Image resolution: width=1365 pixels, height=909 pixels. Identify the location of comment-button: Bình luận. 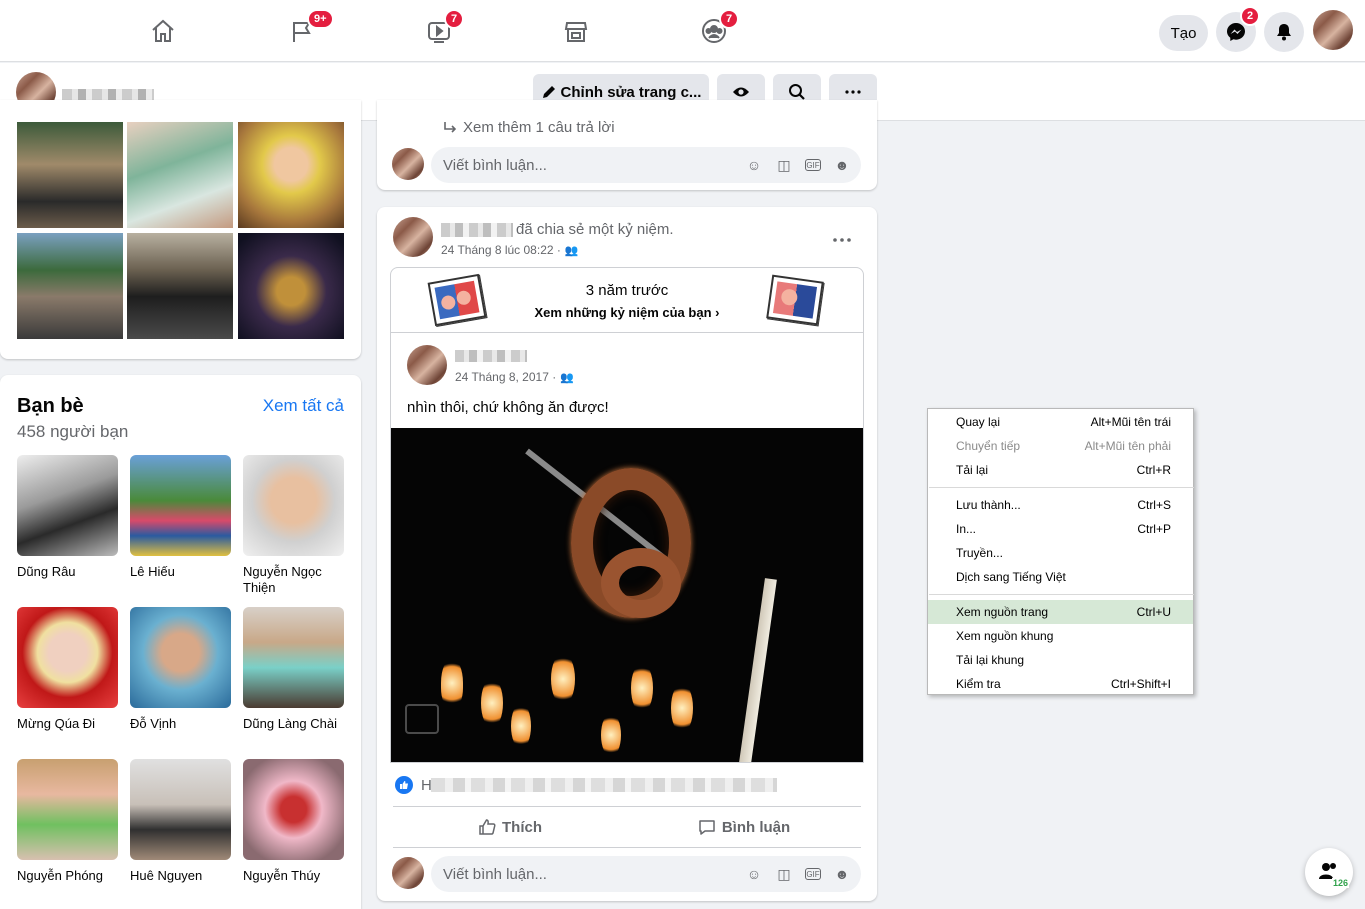
(744, 827).